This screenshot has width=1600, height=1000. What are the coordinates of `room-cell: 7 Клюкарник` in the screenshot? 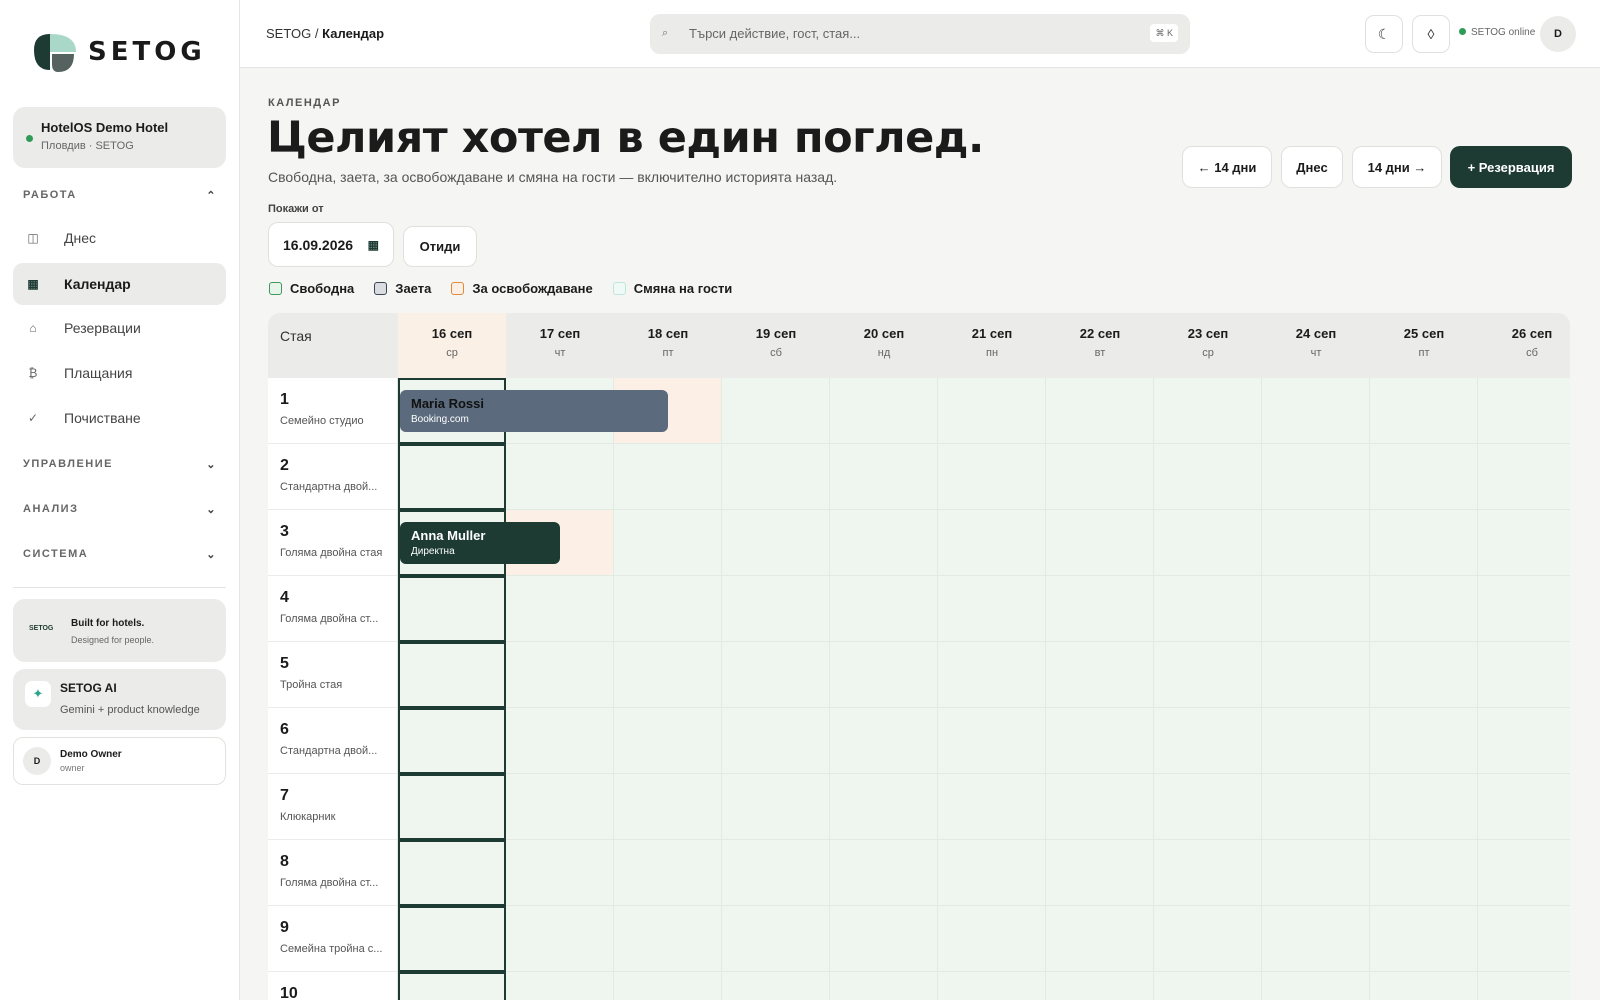 It's located at (333, 807).